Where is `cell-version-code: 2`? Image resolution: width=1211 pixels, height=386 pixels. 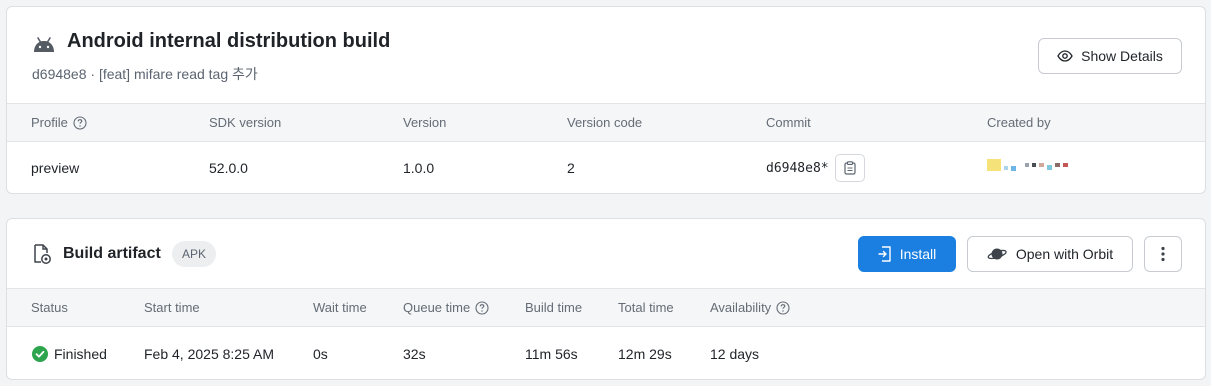 cell-version-code: 2 is located at coordinates (571, 168).